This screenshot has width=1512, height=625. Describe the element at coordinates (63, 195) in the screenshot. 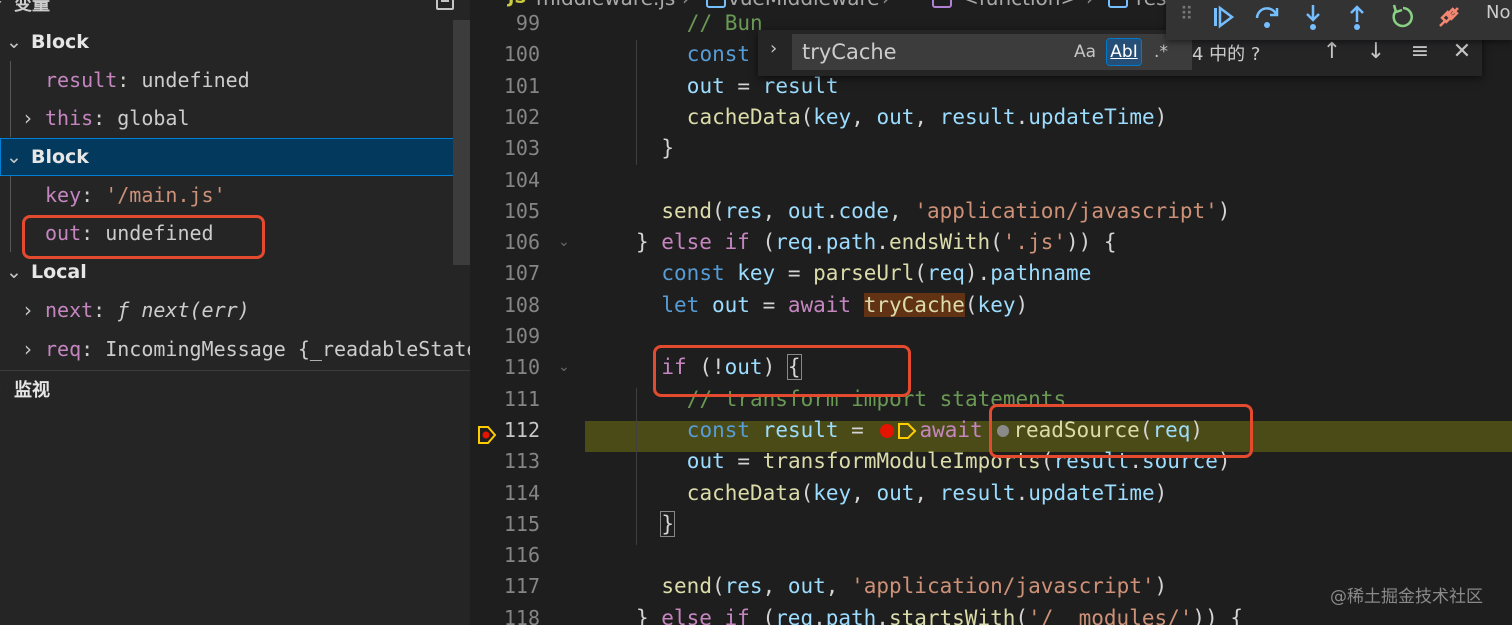

I see `variable-name: key` at that location.